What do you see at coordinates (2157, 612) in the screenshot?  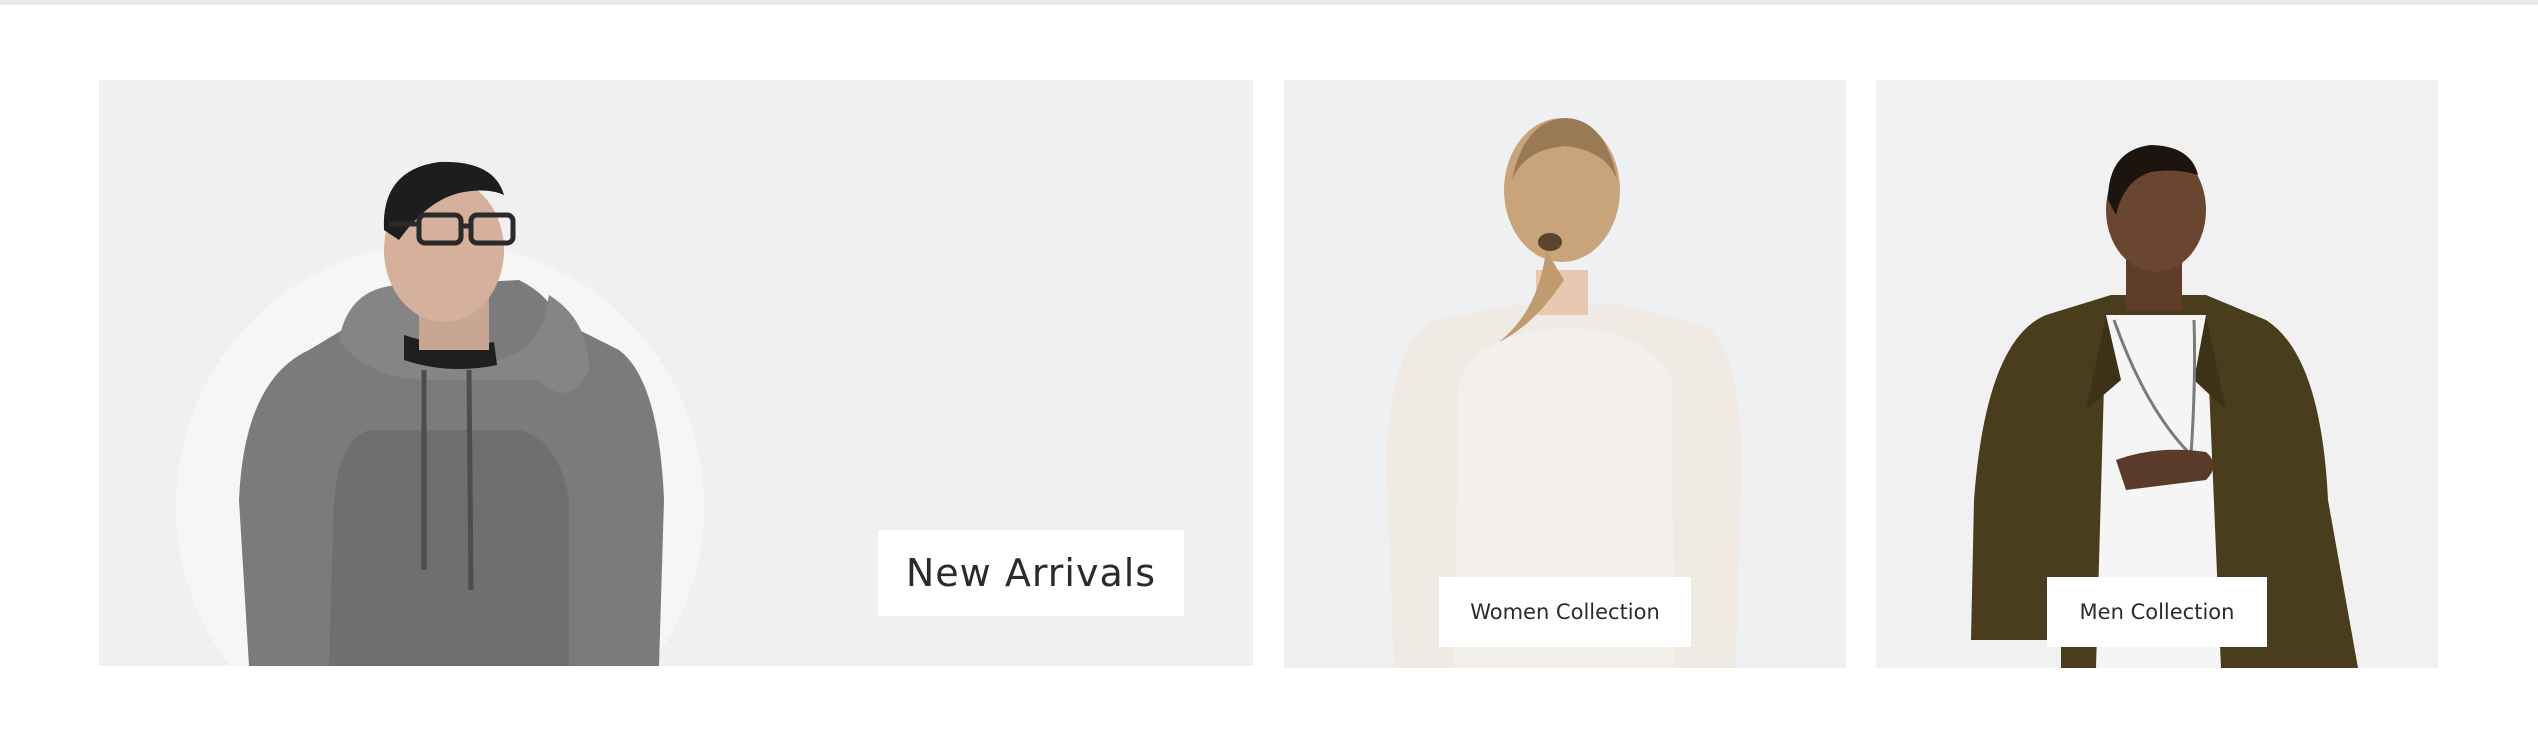 I see `men-collection-label: Men Collection` at bounding box center [2157, 612].